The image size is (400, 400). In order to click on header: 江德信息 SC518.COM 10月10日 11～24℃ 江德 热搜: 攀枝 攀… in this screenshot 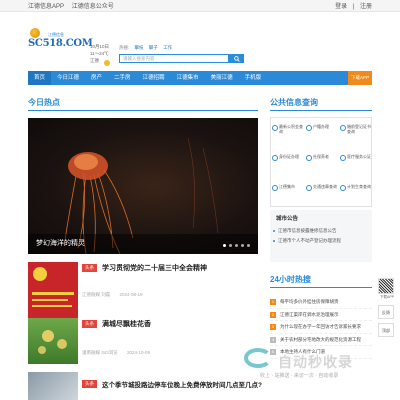, I will do `click(200, 39)`.